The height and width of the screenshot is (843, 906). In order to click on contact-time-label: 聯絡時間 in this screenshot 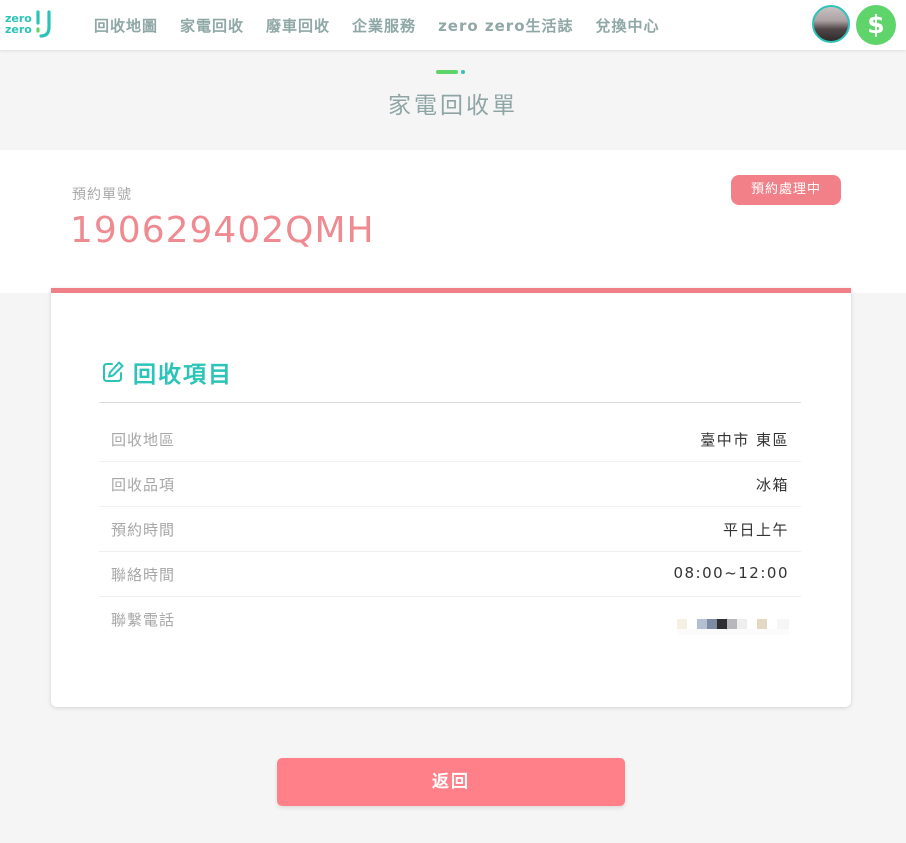, I will do `click(143, 575)`.